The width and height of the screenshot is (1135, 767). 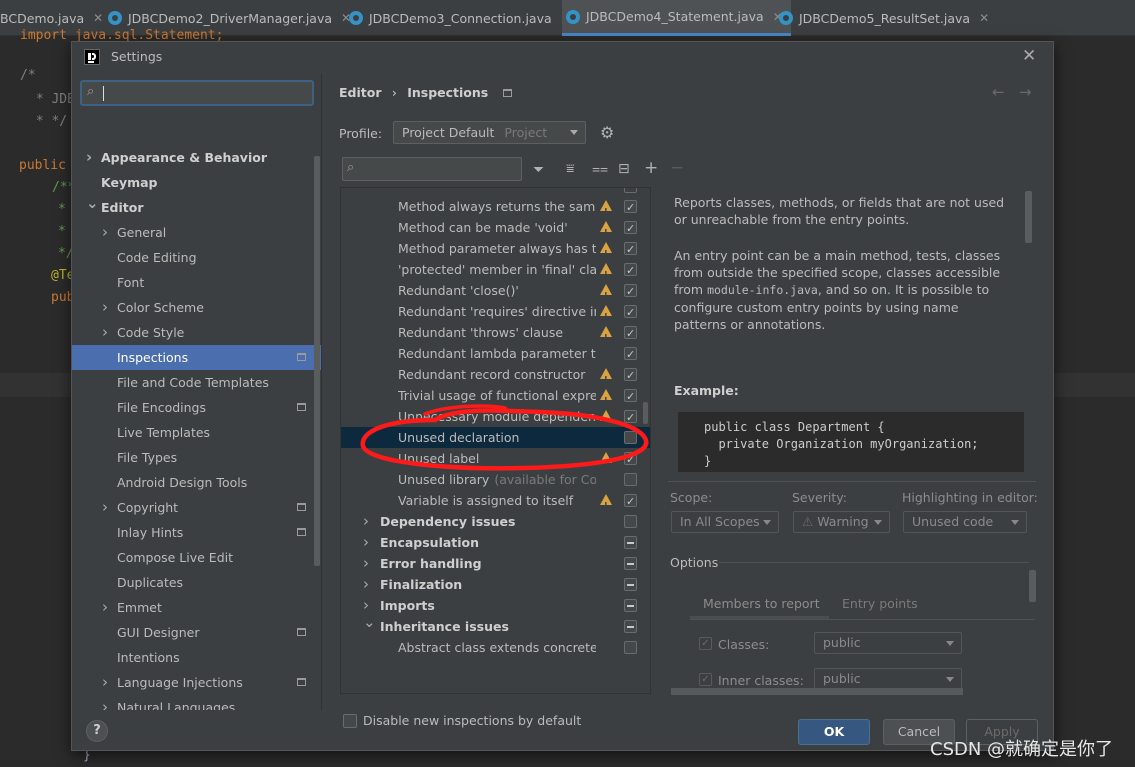 What do you see at coordinates (495, 377) in the screenshot?
I see `inspection-item: Redundant record constructor` at bounding box center [495, 377].